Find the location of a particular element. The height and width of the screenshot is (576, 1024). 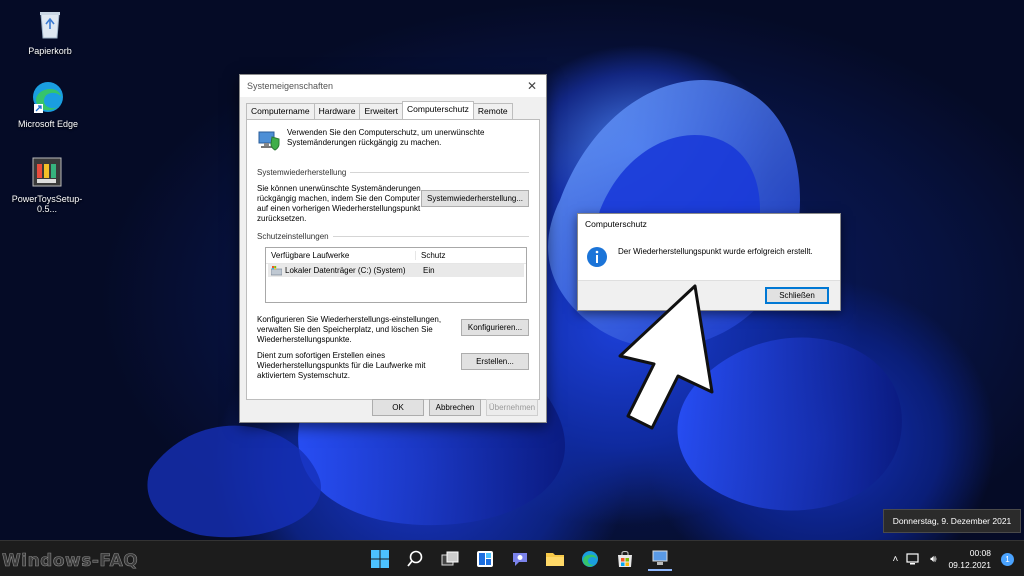

teams-chat-button is located at coordinates (520, 559).